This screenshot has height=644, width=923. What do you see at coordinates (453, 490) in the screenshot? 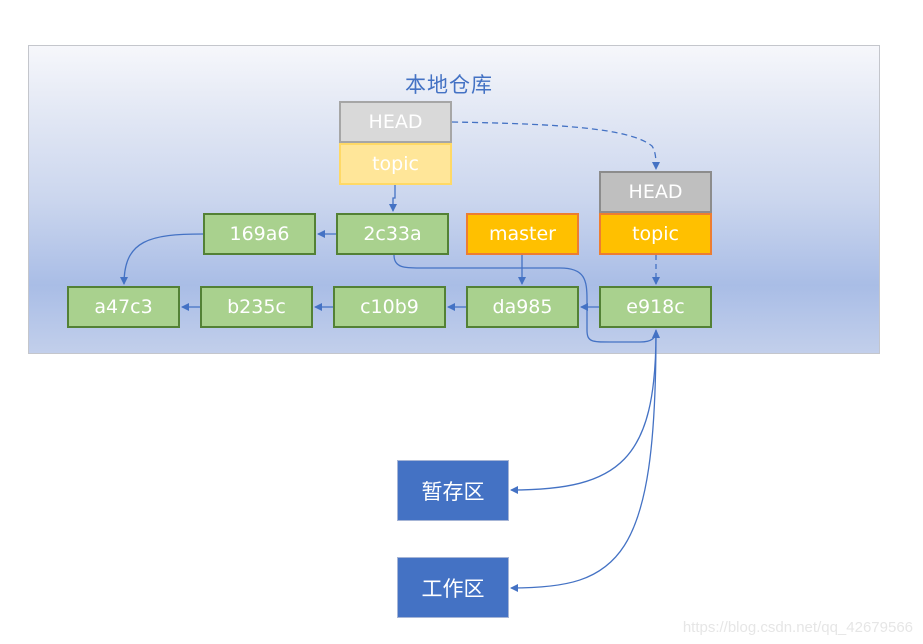
I see `staging-area: 暂存区` at bounding box center [453, 490].